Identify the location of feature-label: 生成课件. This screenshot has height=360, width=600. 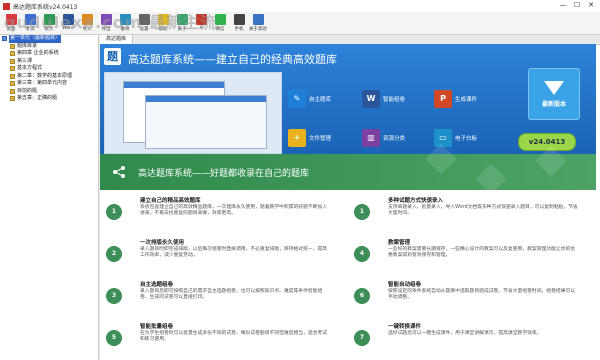
(466, 100).